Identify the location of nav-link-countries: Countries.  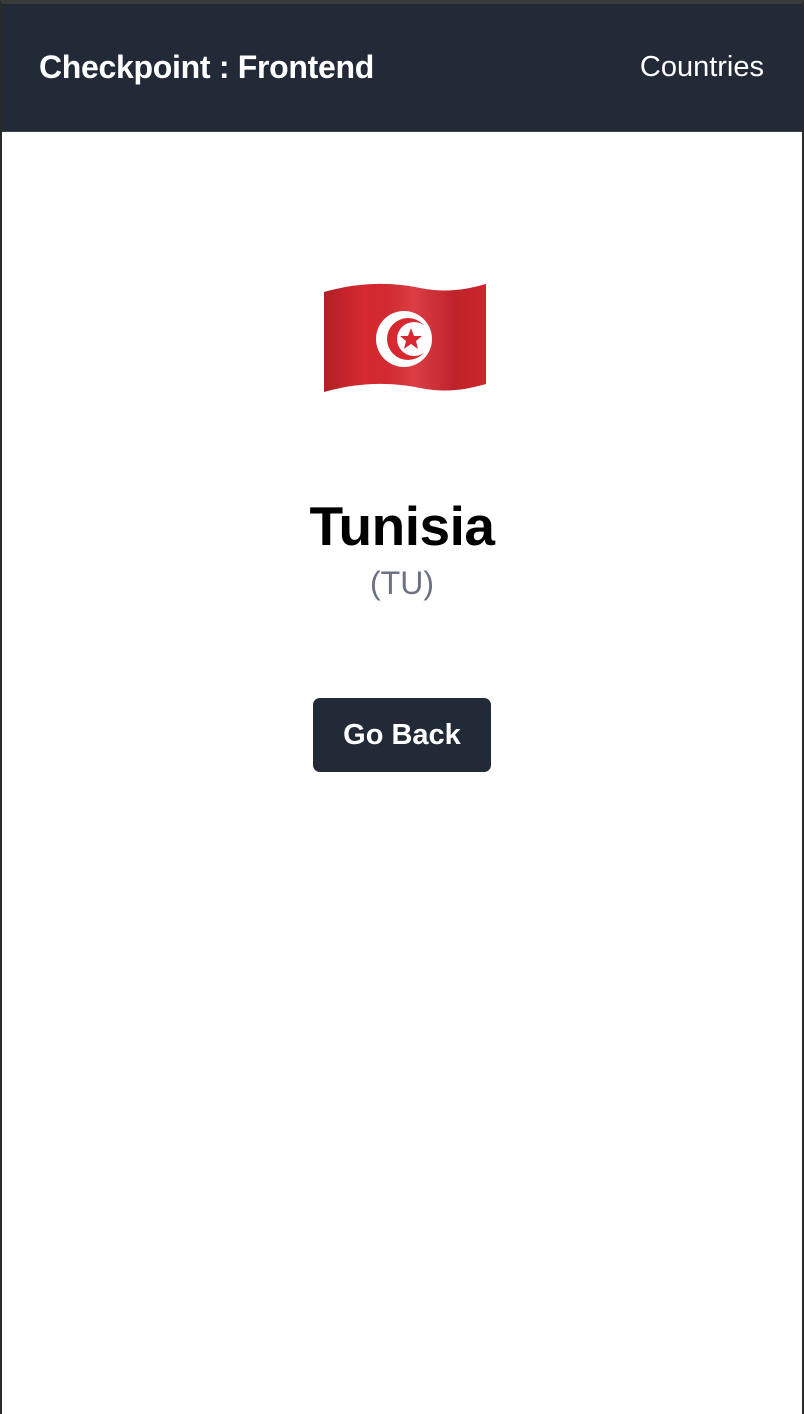
(702, 67).